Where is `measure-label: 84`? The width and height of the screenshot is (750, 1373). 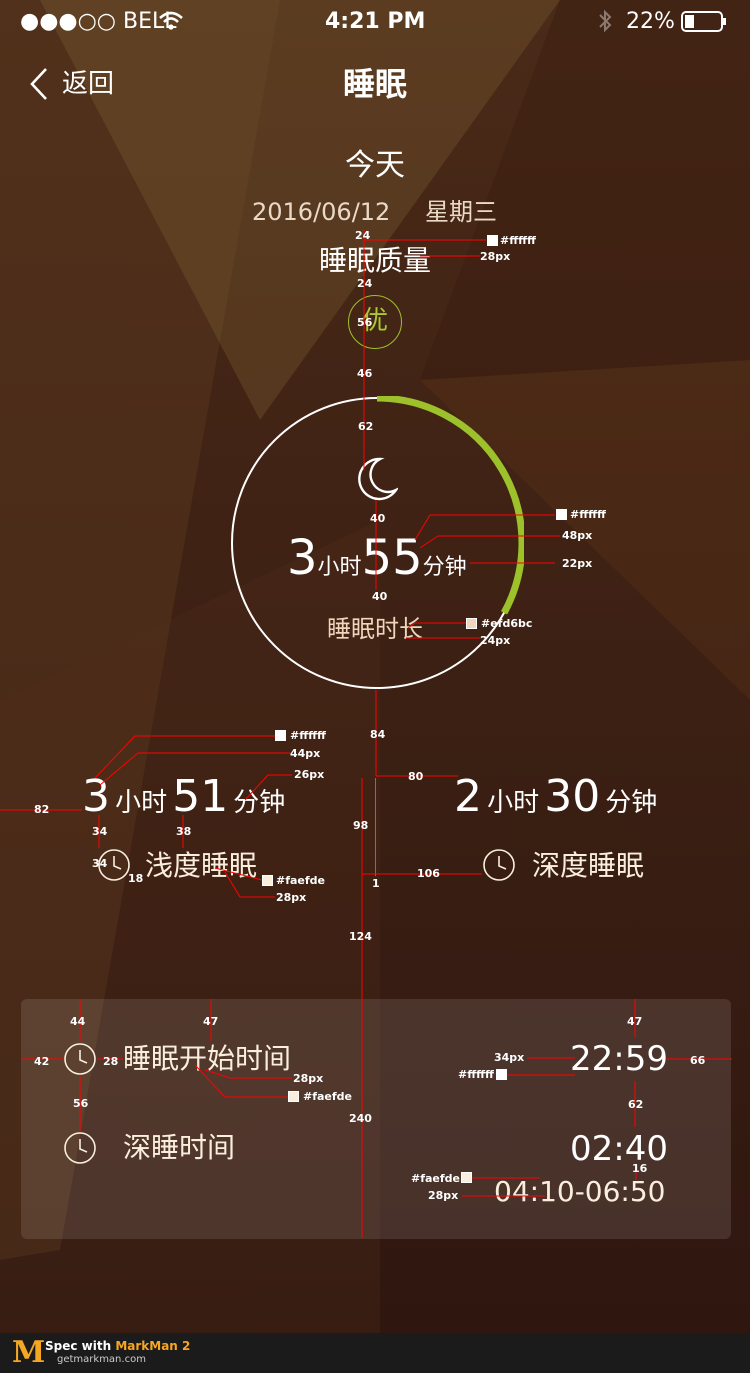 measure-label: 84 is located at coordinates (378, 734).